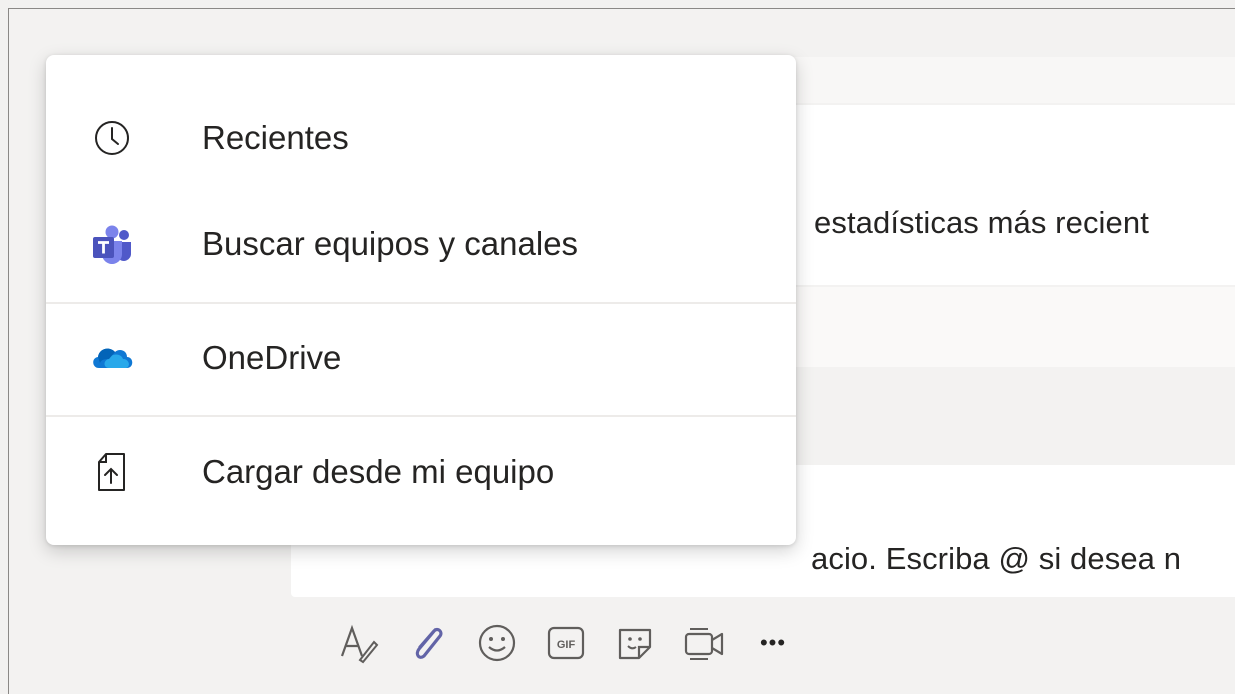 This screenshot has height=694, width=1235. I want to click on sticker-icon, so click(635, 644).